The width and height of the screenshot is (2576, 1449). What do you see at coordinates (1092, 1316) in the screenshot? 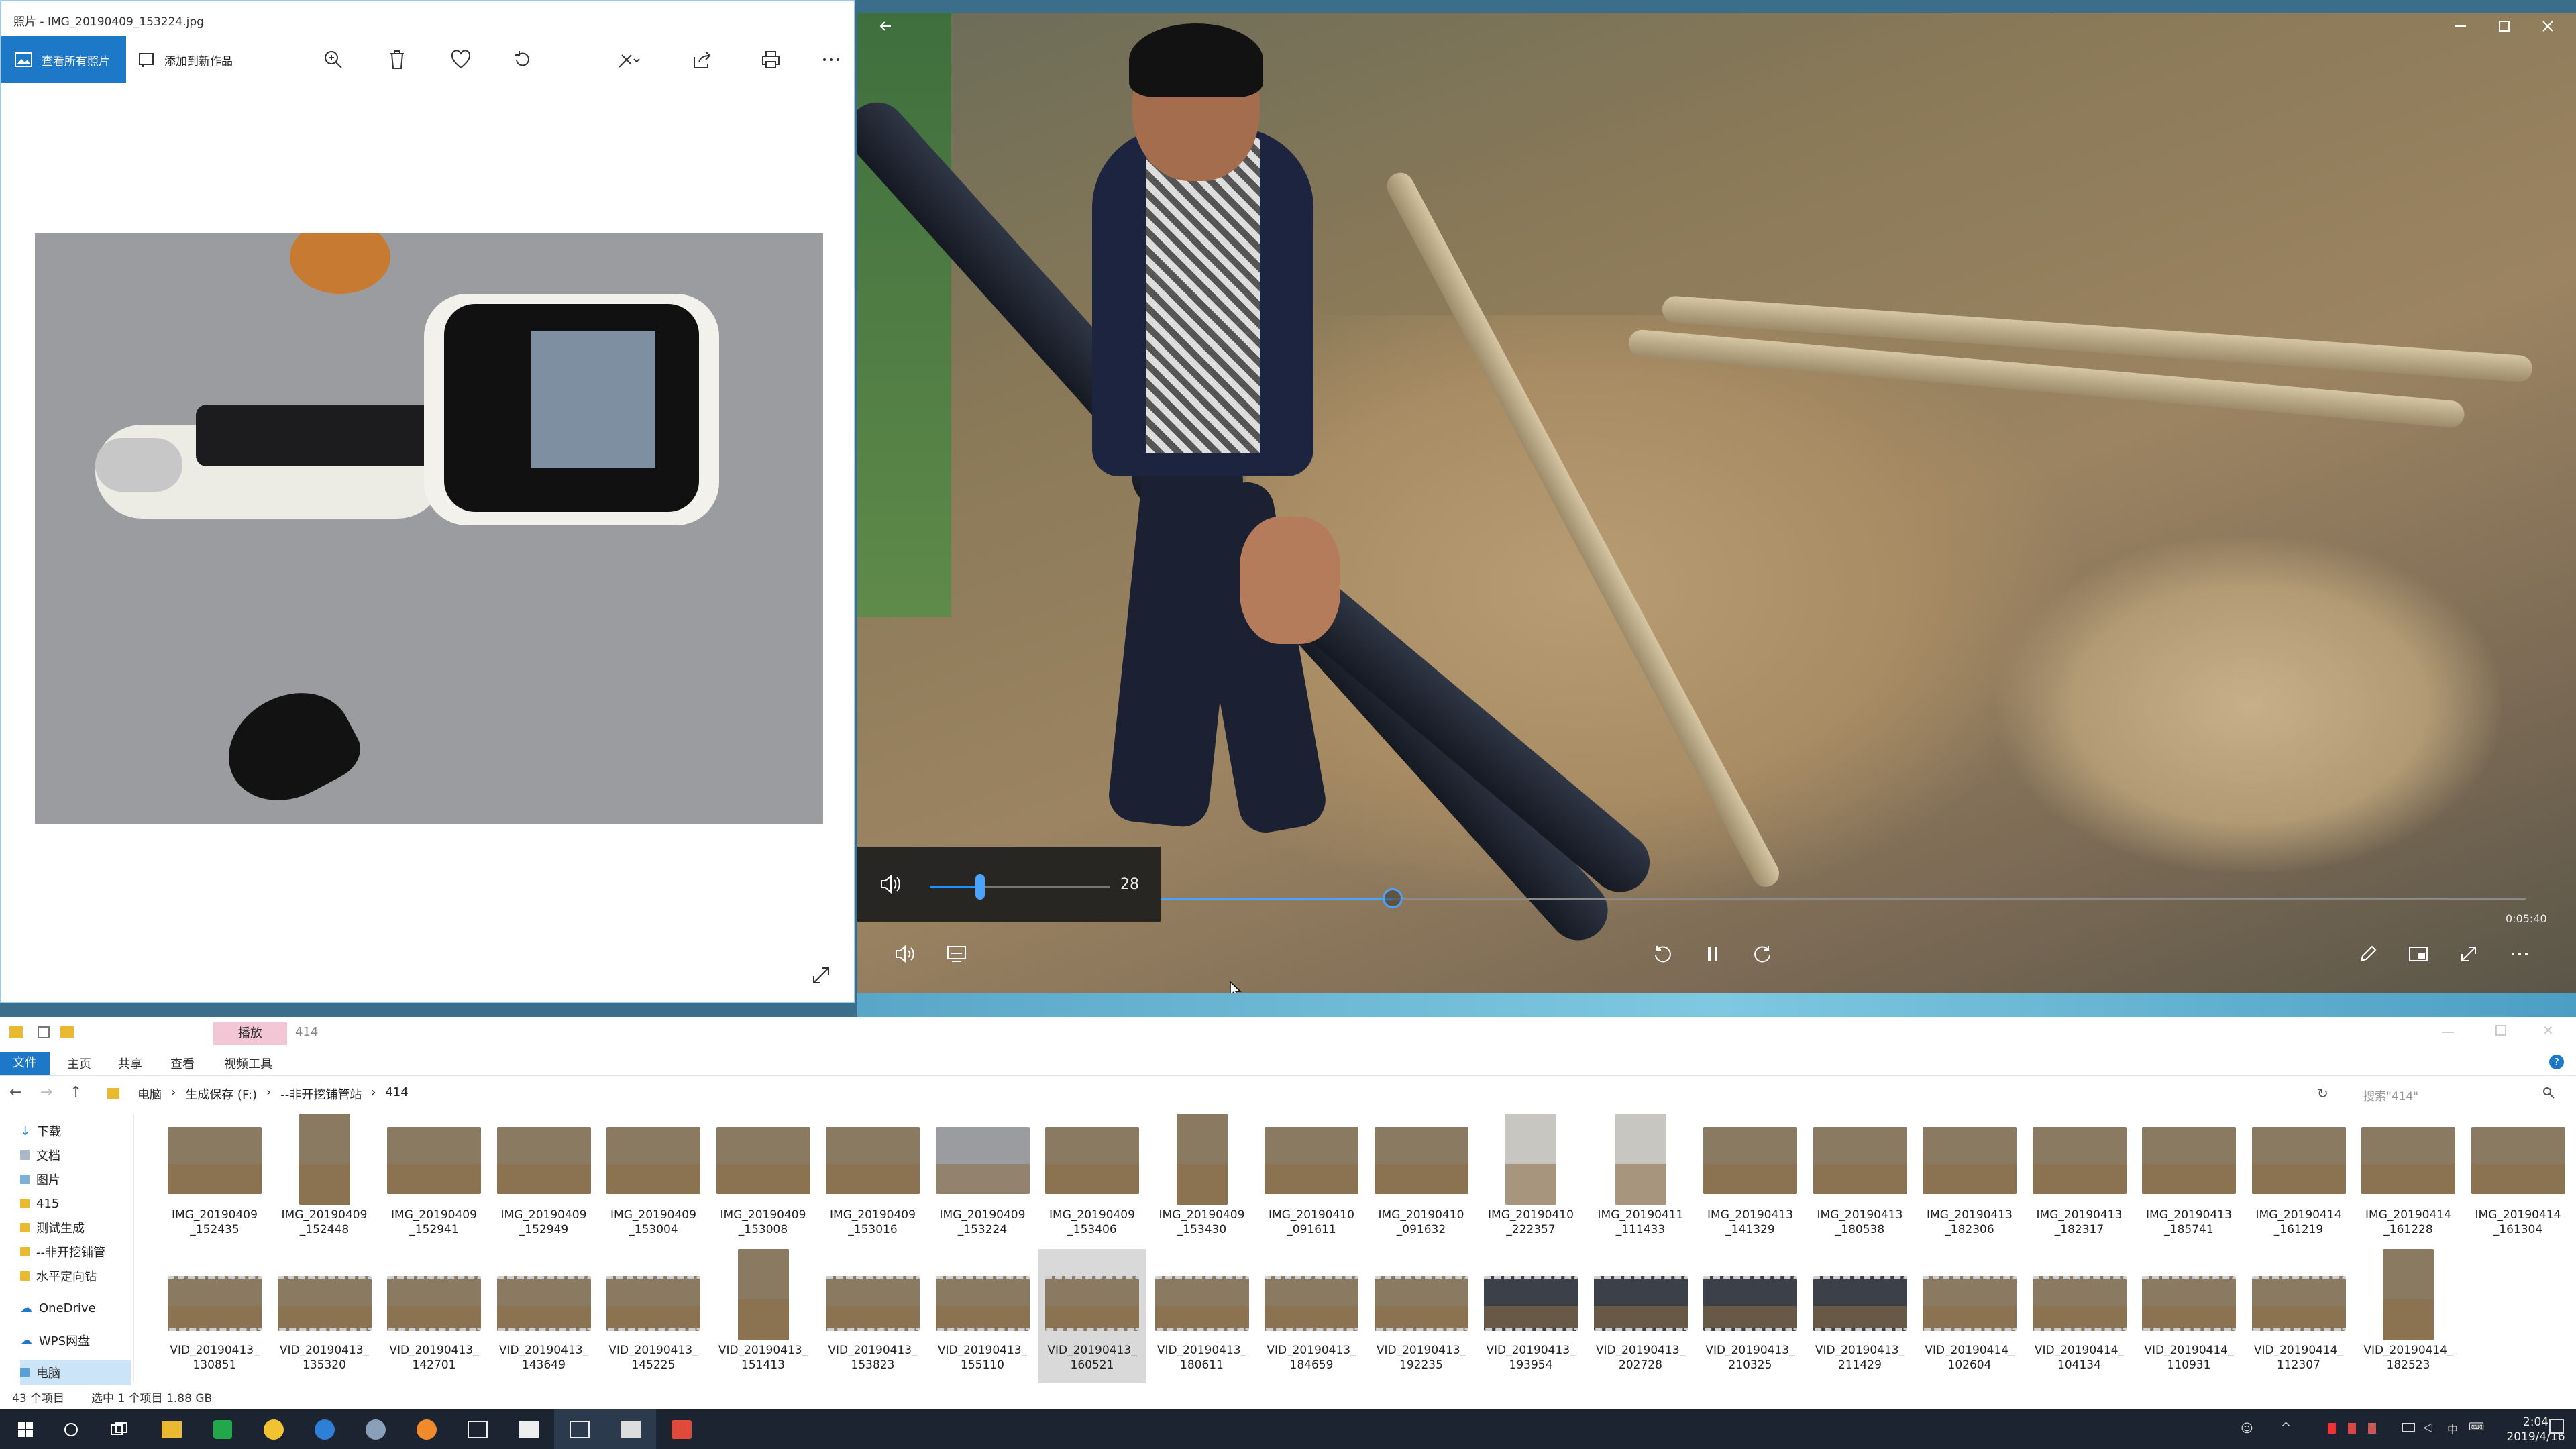
I see `file-item-selected: VID_20190413_ 160521` at bounding box center [1092, 1316].